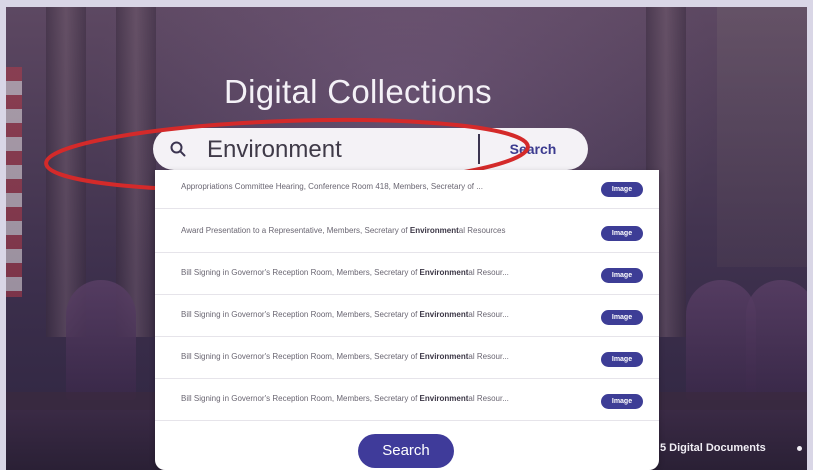 The height and width of the screenshot is (470, 813). Describe the element at coordinates (358, 91) in the screenshot. I see `page-title: Digital Collections` at that location.